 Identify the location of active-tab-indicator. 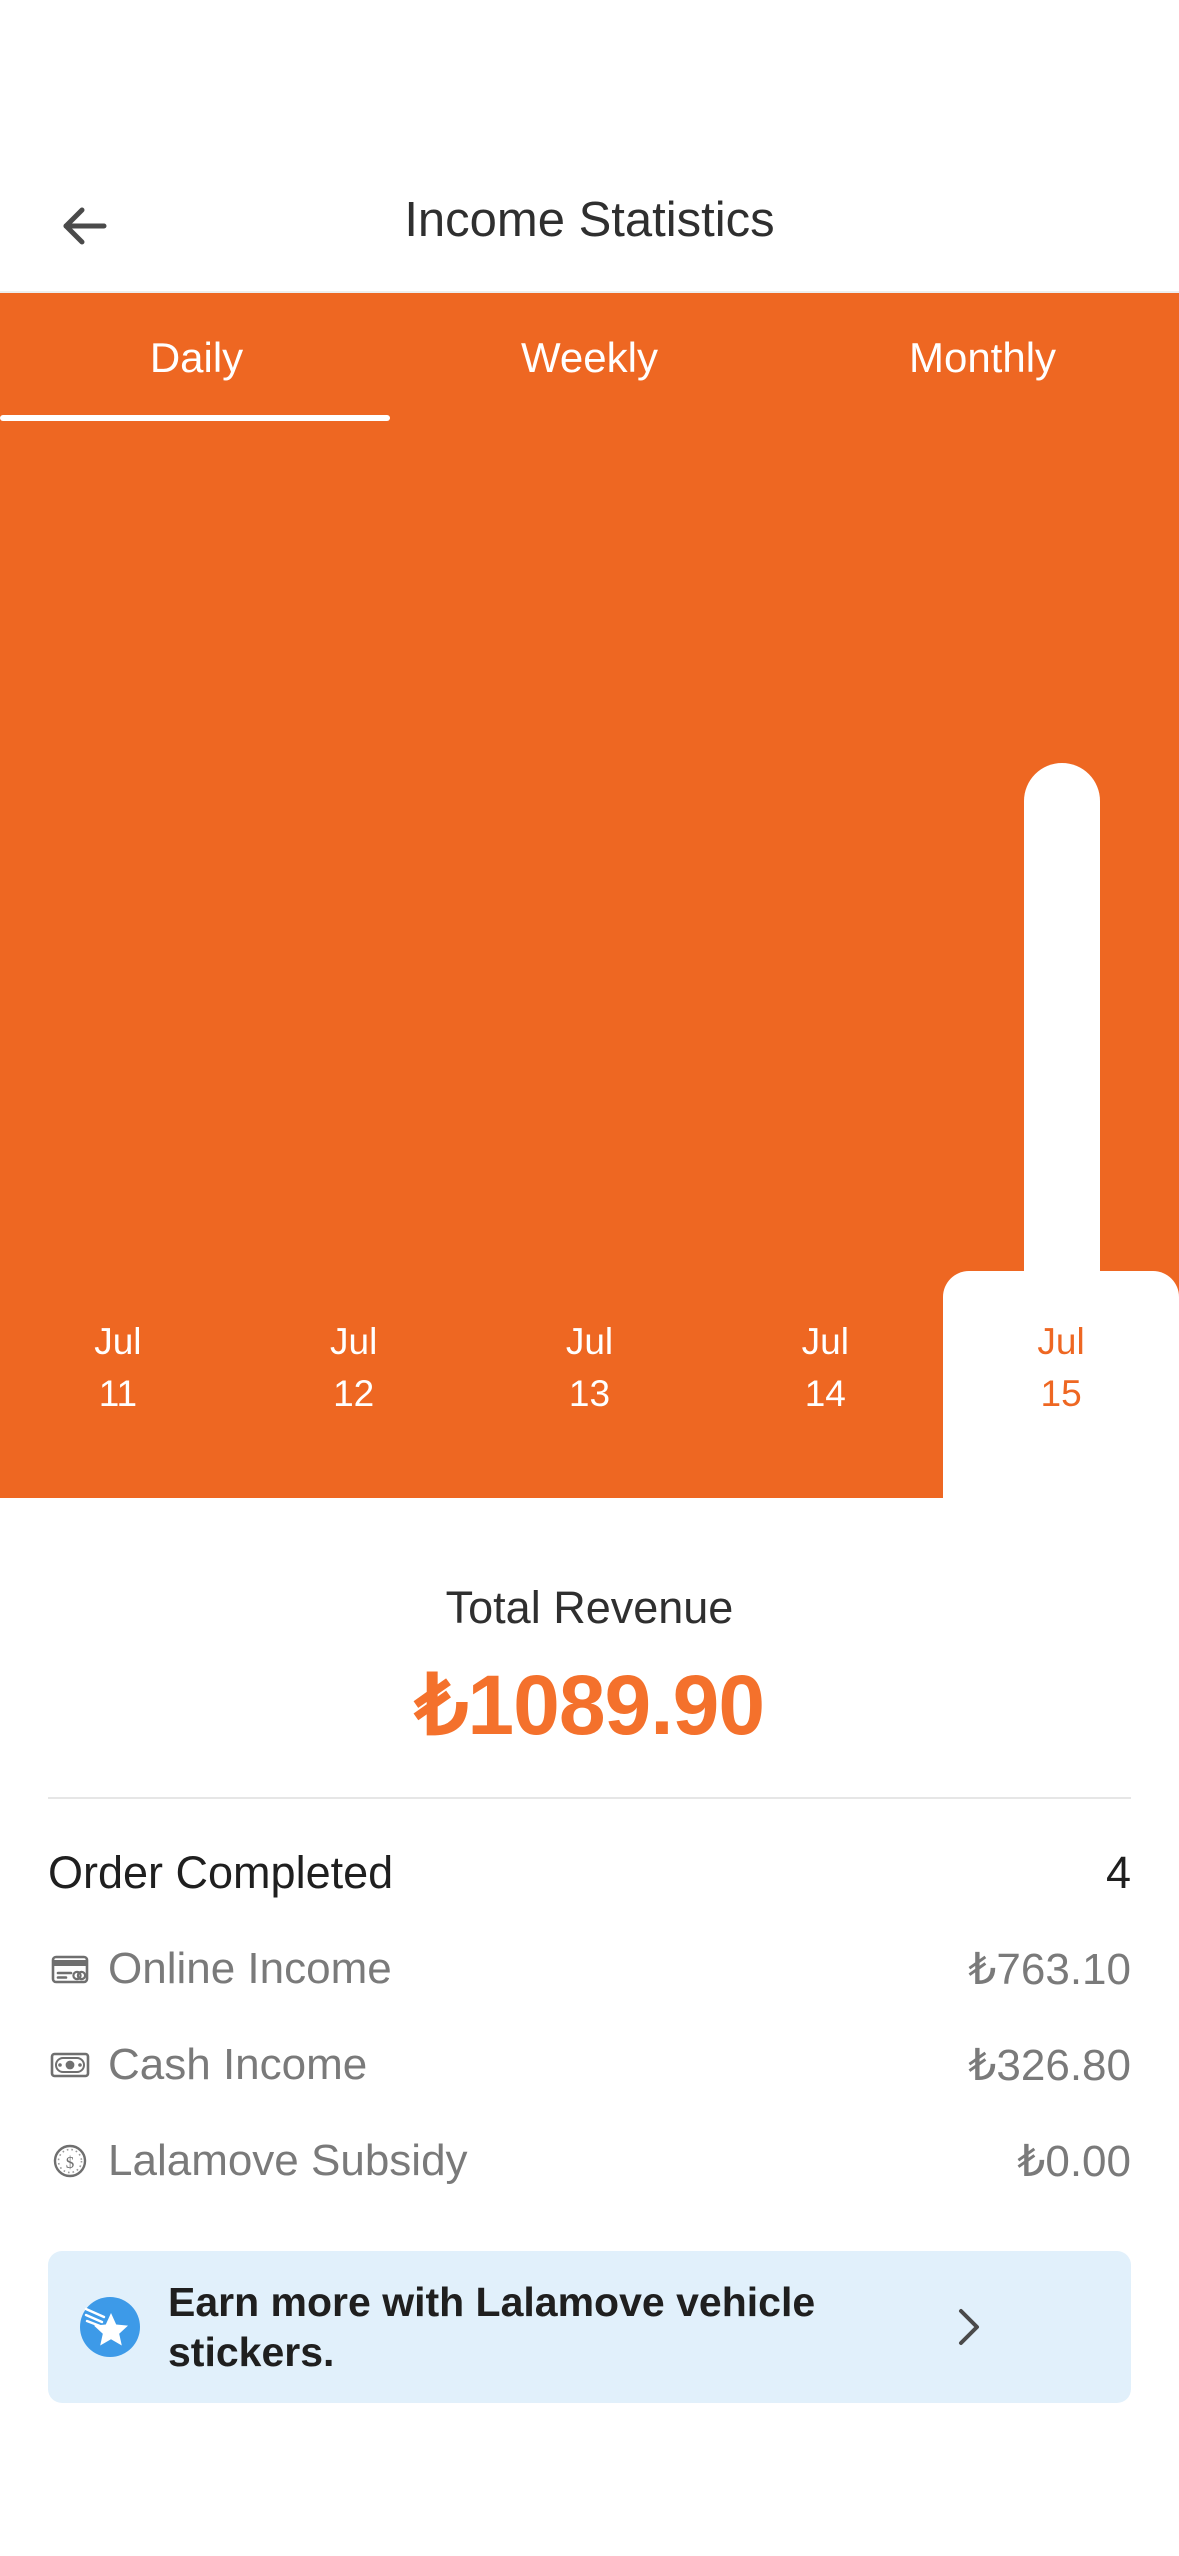
(195, 418).